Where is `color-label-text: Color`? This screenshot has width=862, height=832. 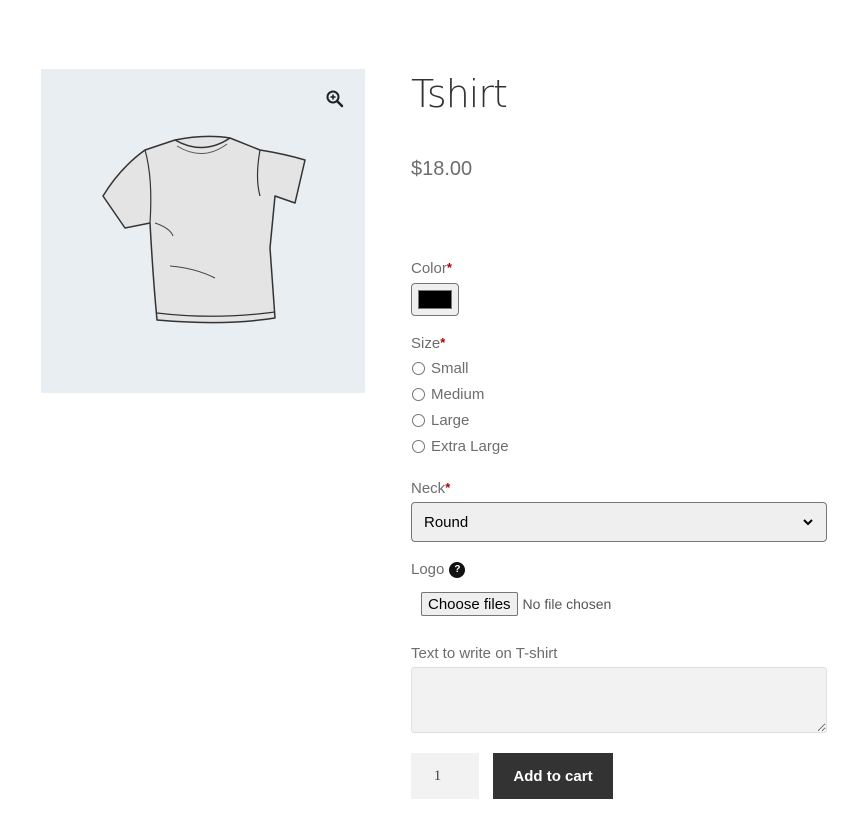 color-label-text: Color is located at coordinates (429, 268).